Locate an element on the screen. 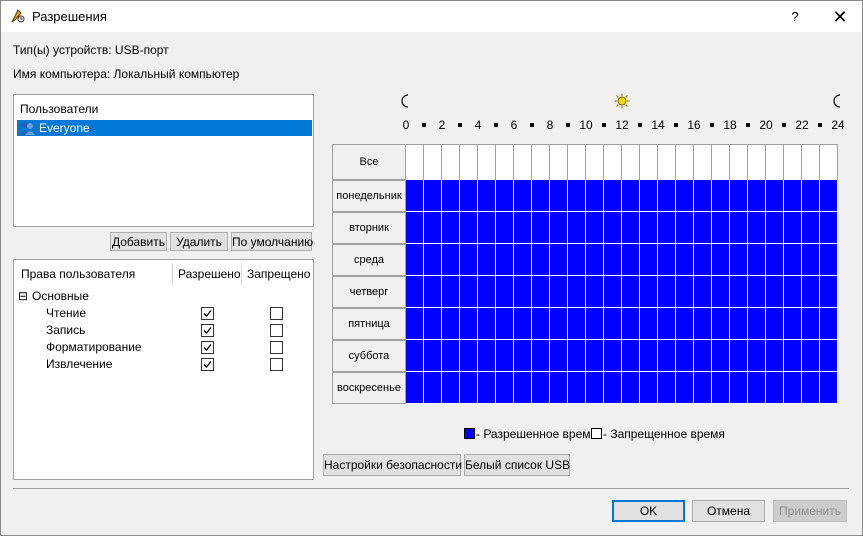 This screenshot has height=536, width=863. format-denied-checkbox is located at coordinates (276, 347).